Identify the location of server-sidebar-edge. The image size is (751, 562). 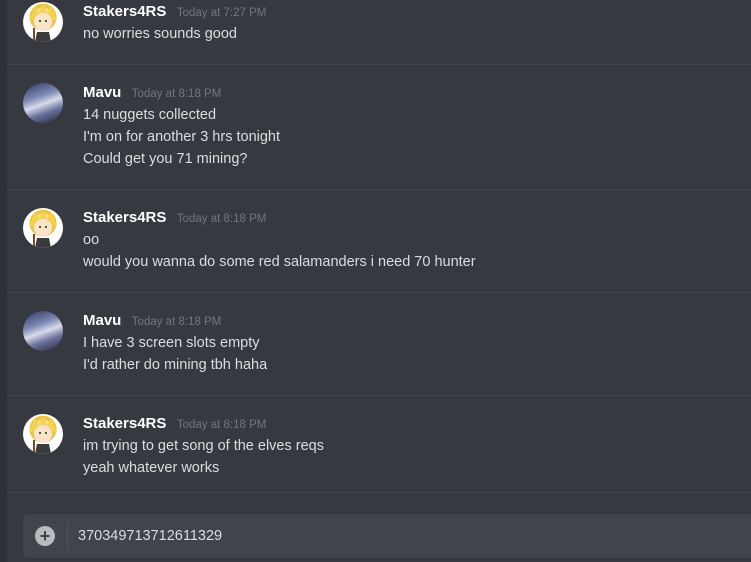
(3, 281).